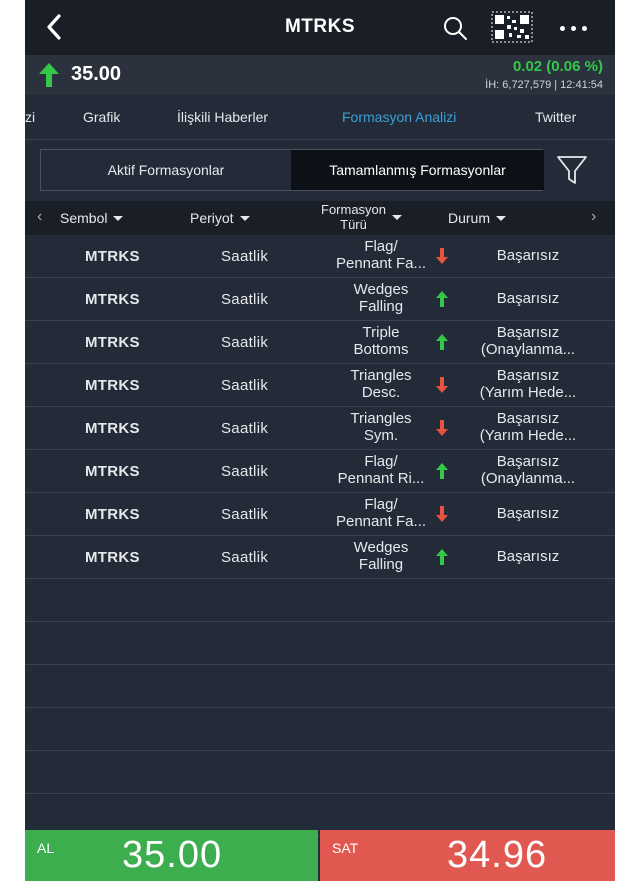 This screenshot has width=623, height=881. Describe the element at coordinates (557, 66) in the screenshot. I see `price-change: 0.02 (0.06 %)` at that location.